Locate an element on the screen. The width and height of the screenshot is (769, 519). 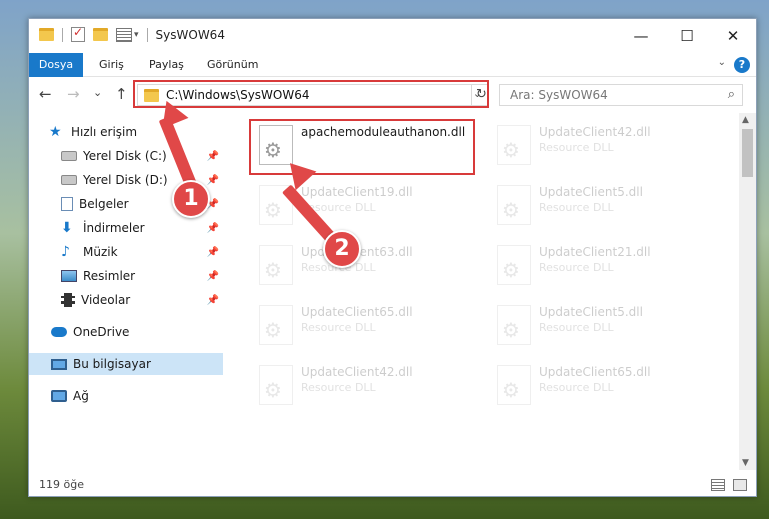
sidebar-item-label: Bu bilgisayar is located at coordinates (112, 364).